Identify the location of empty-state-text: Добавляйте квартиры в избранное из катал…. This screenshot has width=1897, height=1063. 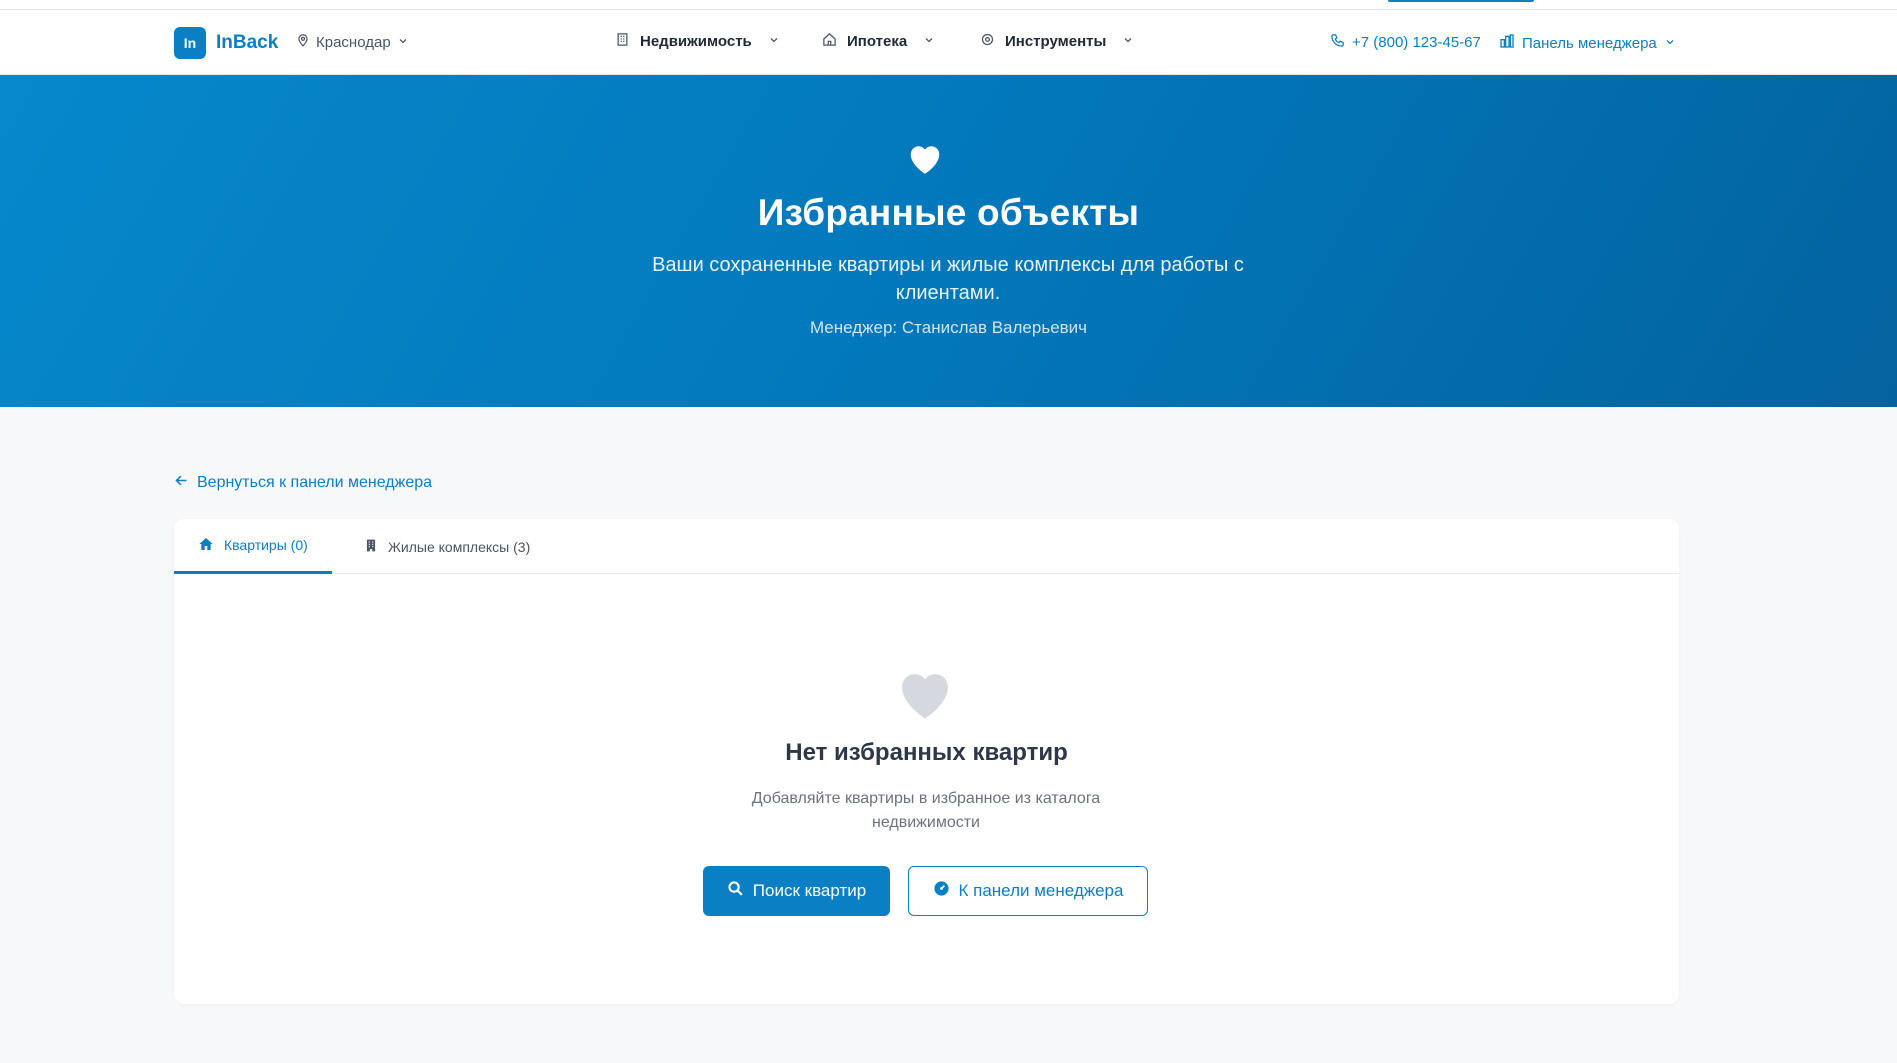
(926, 810).